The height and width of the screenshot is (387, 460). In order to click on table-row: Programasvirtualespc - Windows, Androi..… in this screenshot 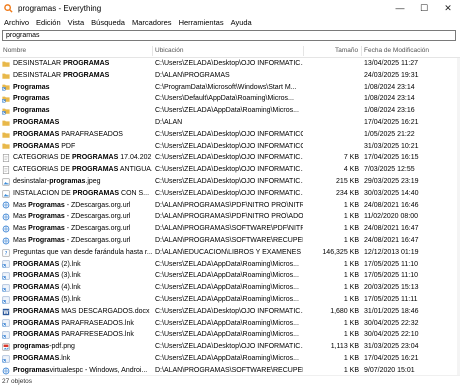, I will do `click(230, 370)`.